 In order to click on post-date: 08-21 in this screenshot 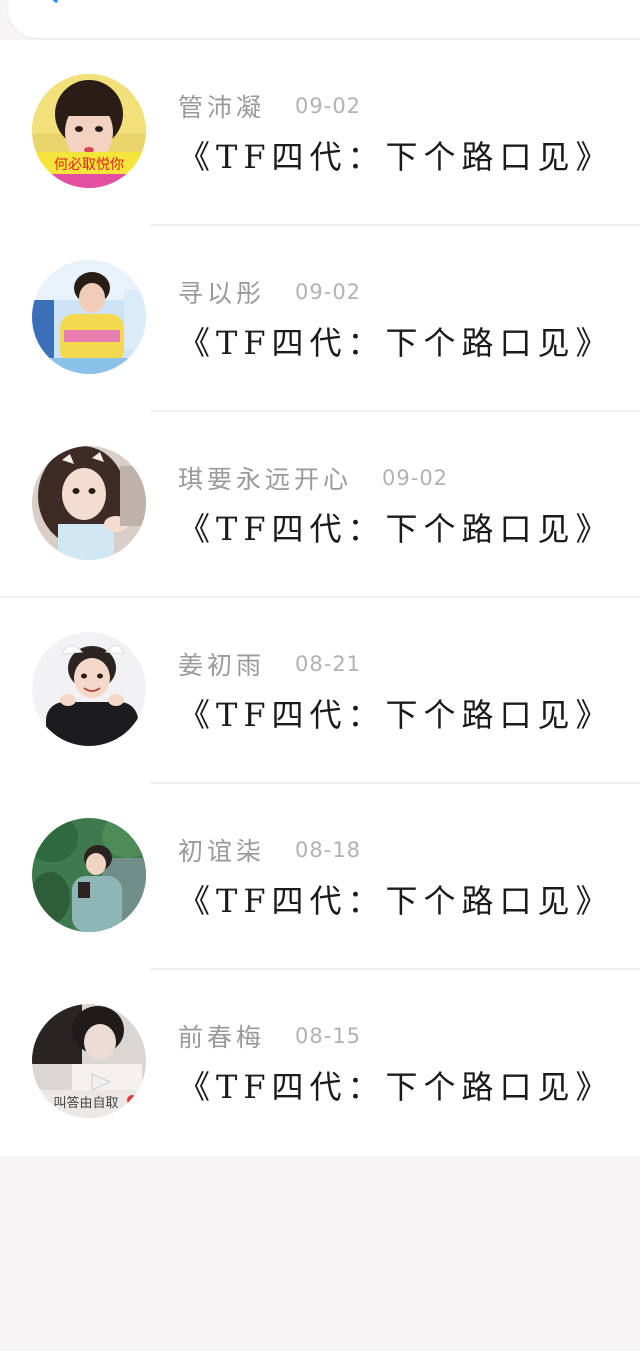, I will do `click(328, 664)`.